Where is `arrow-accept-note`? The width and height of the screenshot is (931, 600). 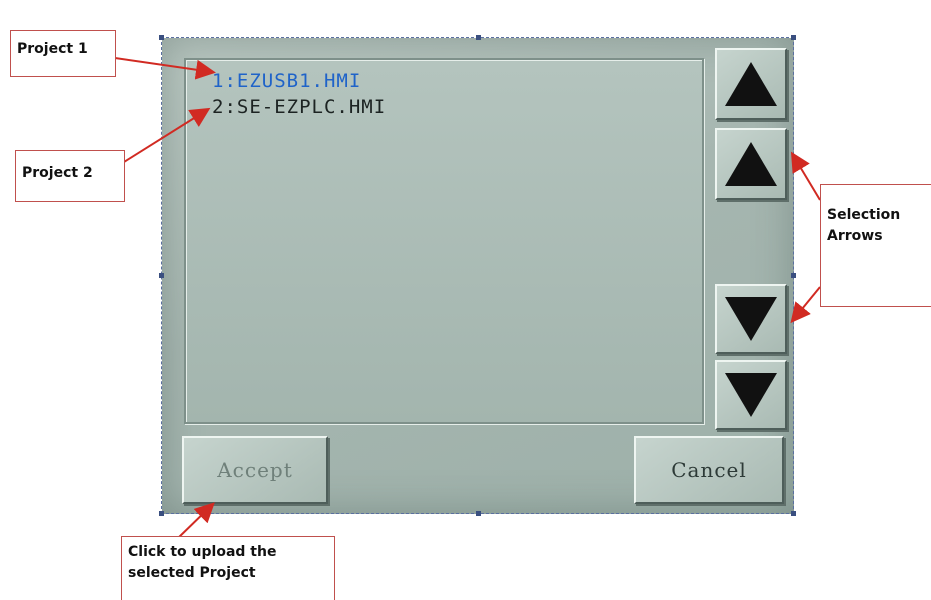 arrow-accept-note is located at coordinates (195, 521).